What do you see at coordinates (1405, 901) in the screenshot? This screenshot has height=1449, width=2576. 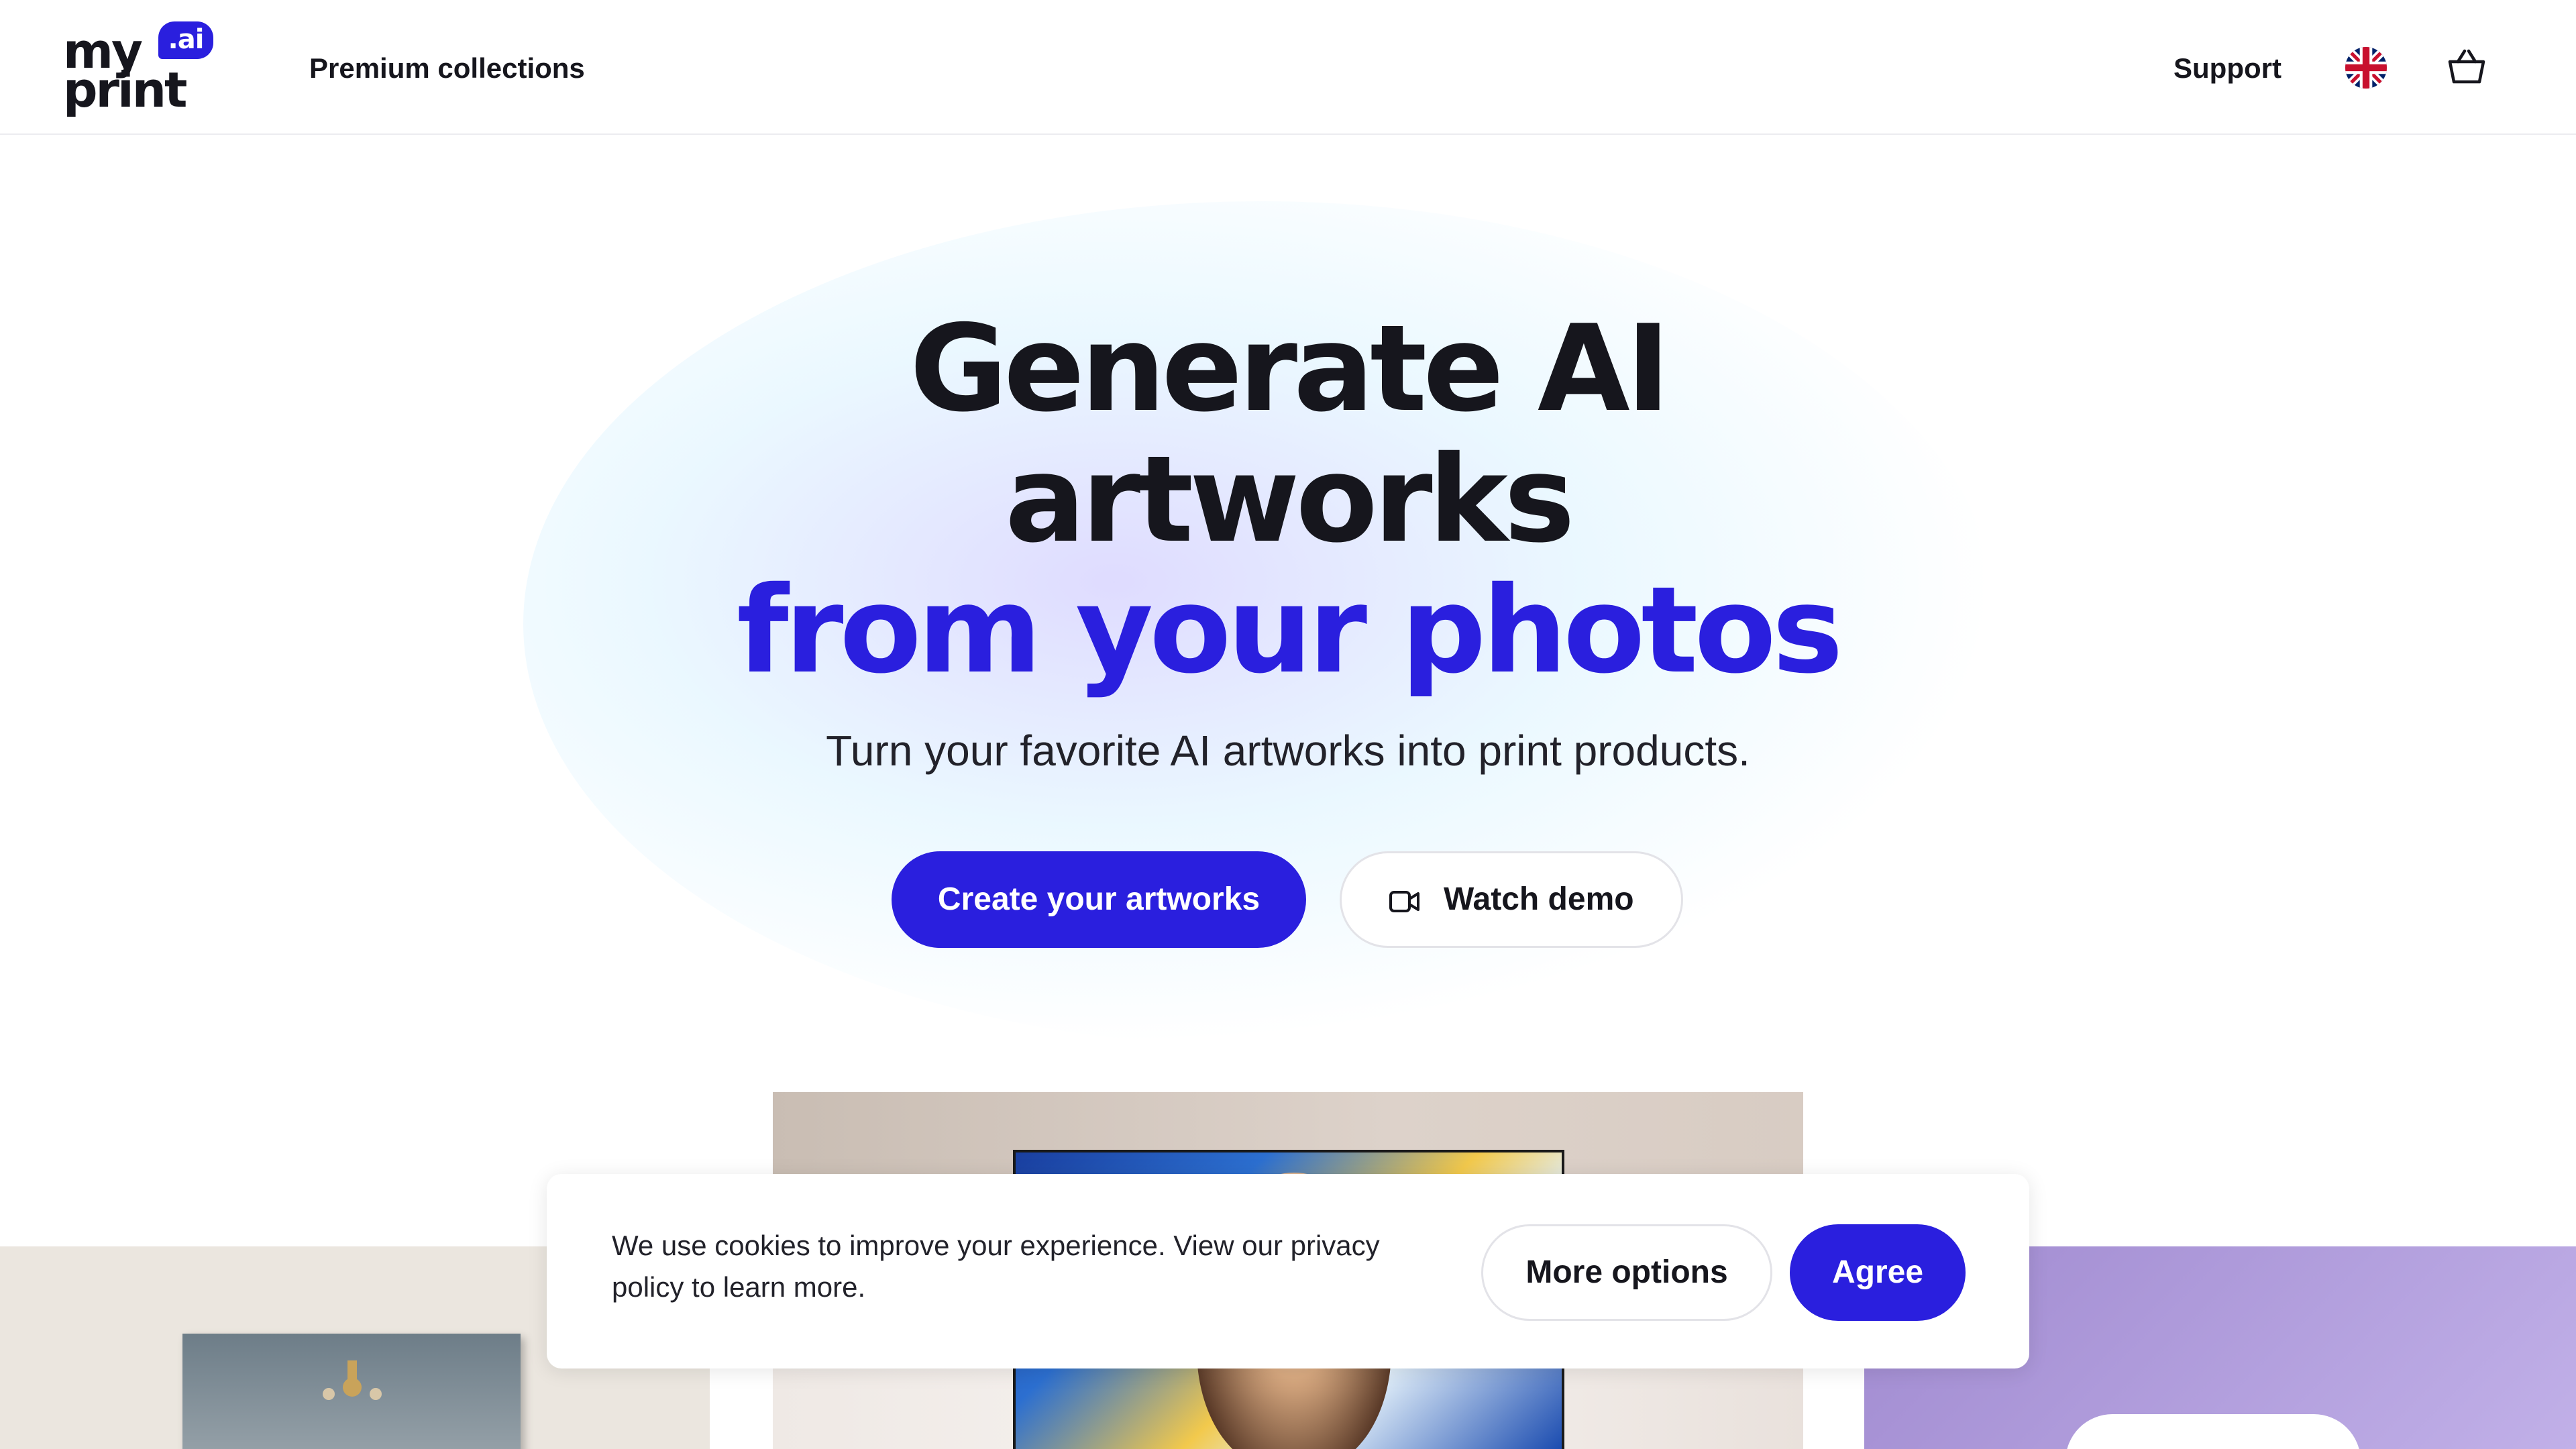 I see `video-camera-icon` at bounding box center [1405, 901].